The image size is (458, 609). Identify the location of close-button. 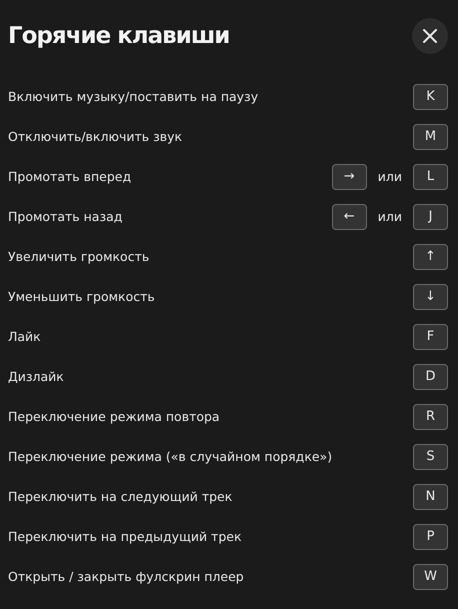
(430, 36).